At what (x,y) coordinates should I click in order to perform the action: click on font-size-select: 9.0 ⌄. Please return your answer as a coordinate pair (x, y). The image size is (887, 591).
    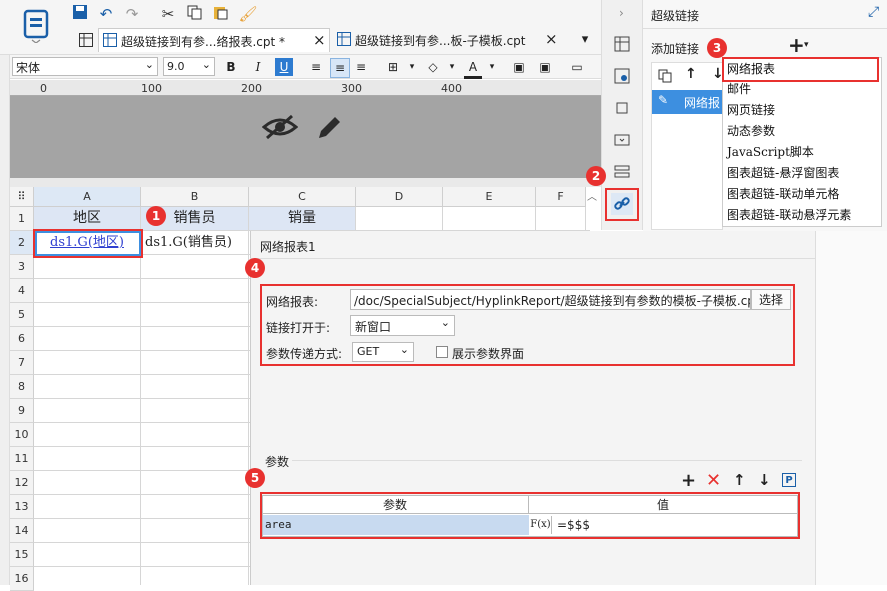
    Looking at the image, I should click on (189, 66).